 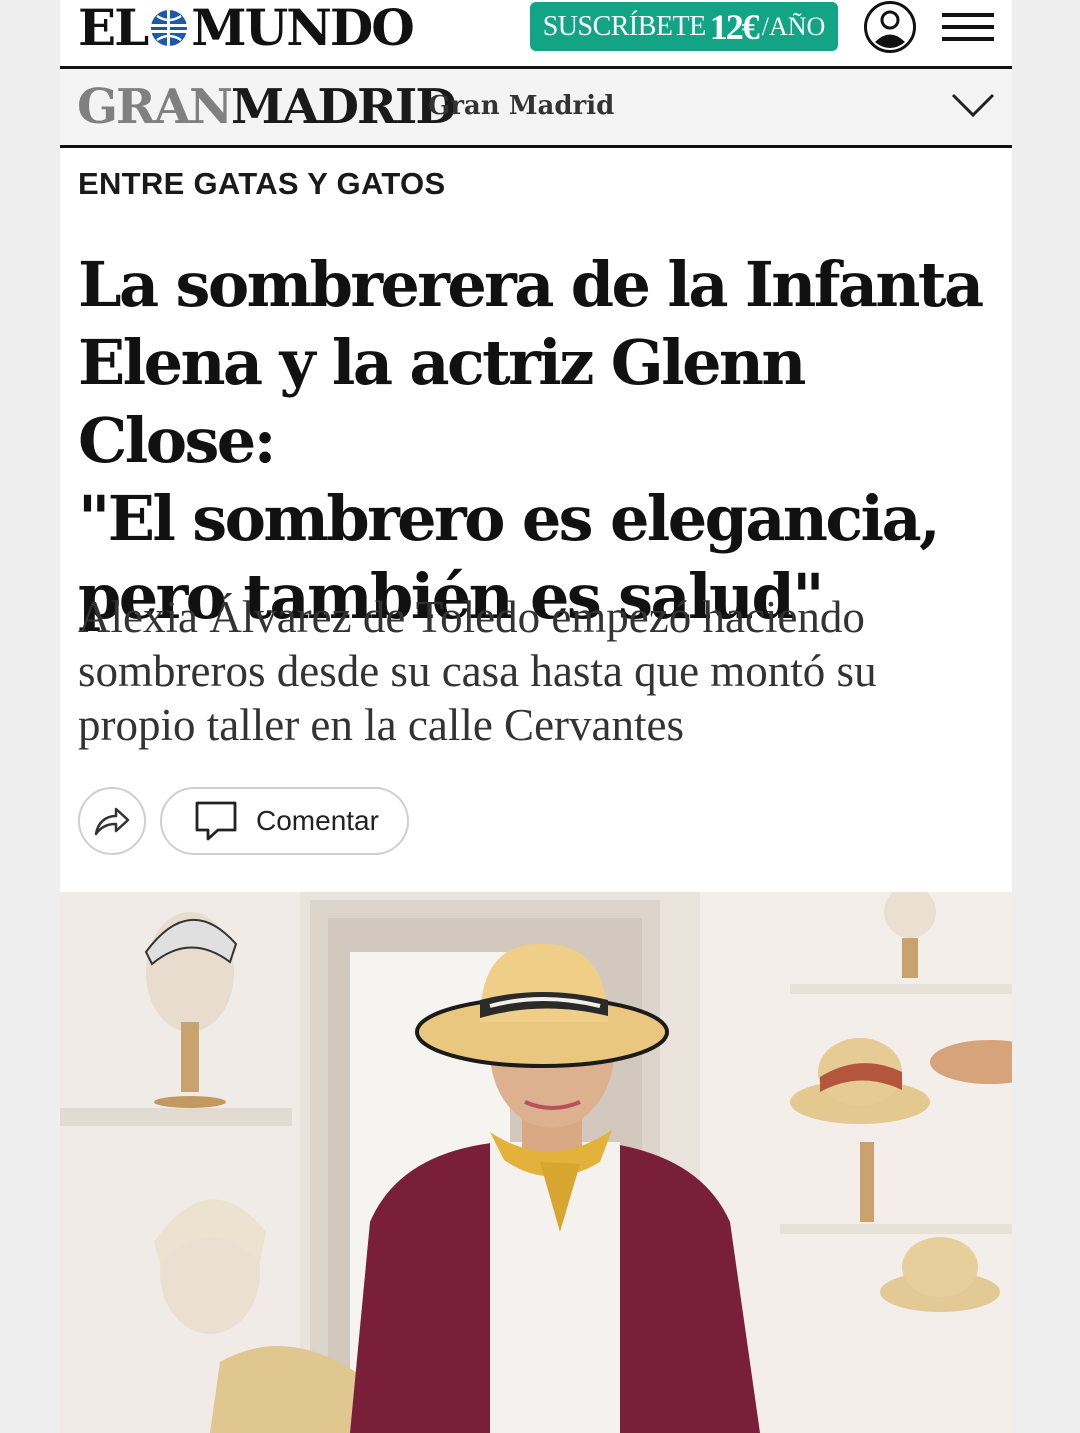 What do you see at coordinates (261, 184) in the screenshot?
I see `article-kicker: ENTRE GATAS Y GATOS` at bounding box center [261, 184].